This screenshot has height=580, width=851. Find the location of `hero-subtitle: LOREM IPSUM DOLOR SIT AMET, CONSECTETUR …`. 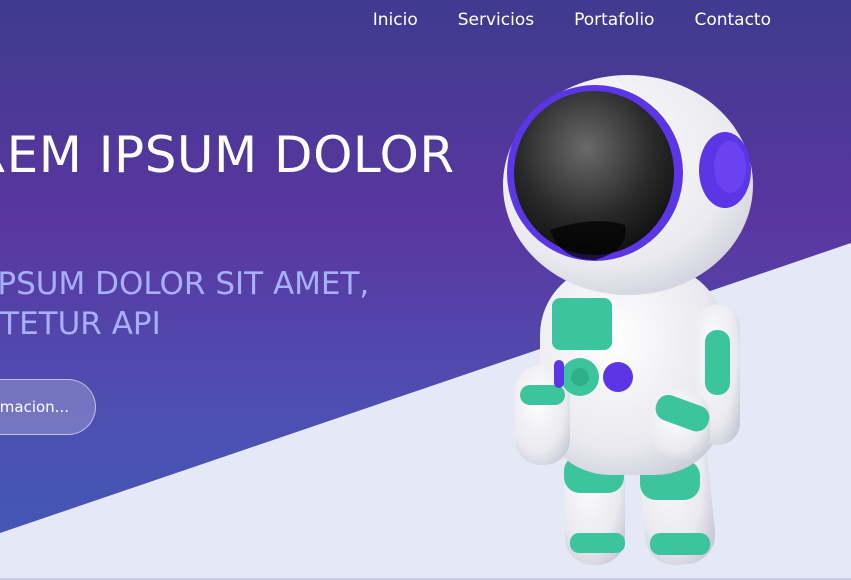

hero-subtitle: LOREM IPSUM DOLOR SIT AMET, CONSECTETUR … is located at coordinates (184, 304).